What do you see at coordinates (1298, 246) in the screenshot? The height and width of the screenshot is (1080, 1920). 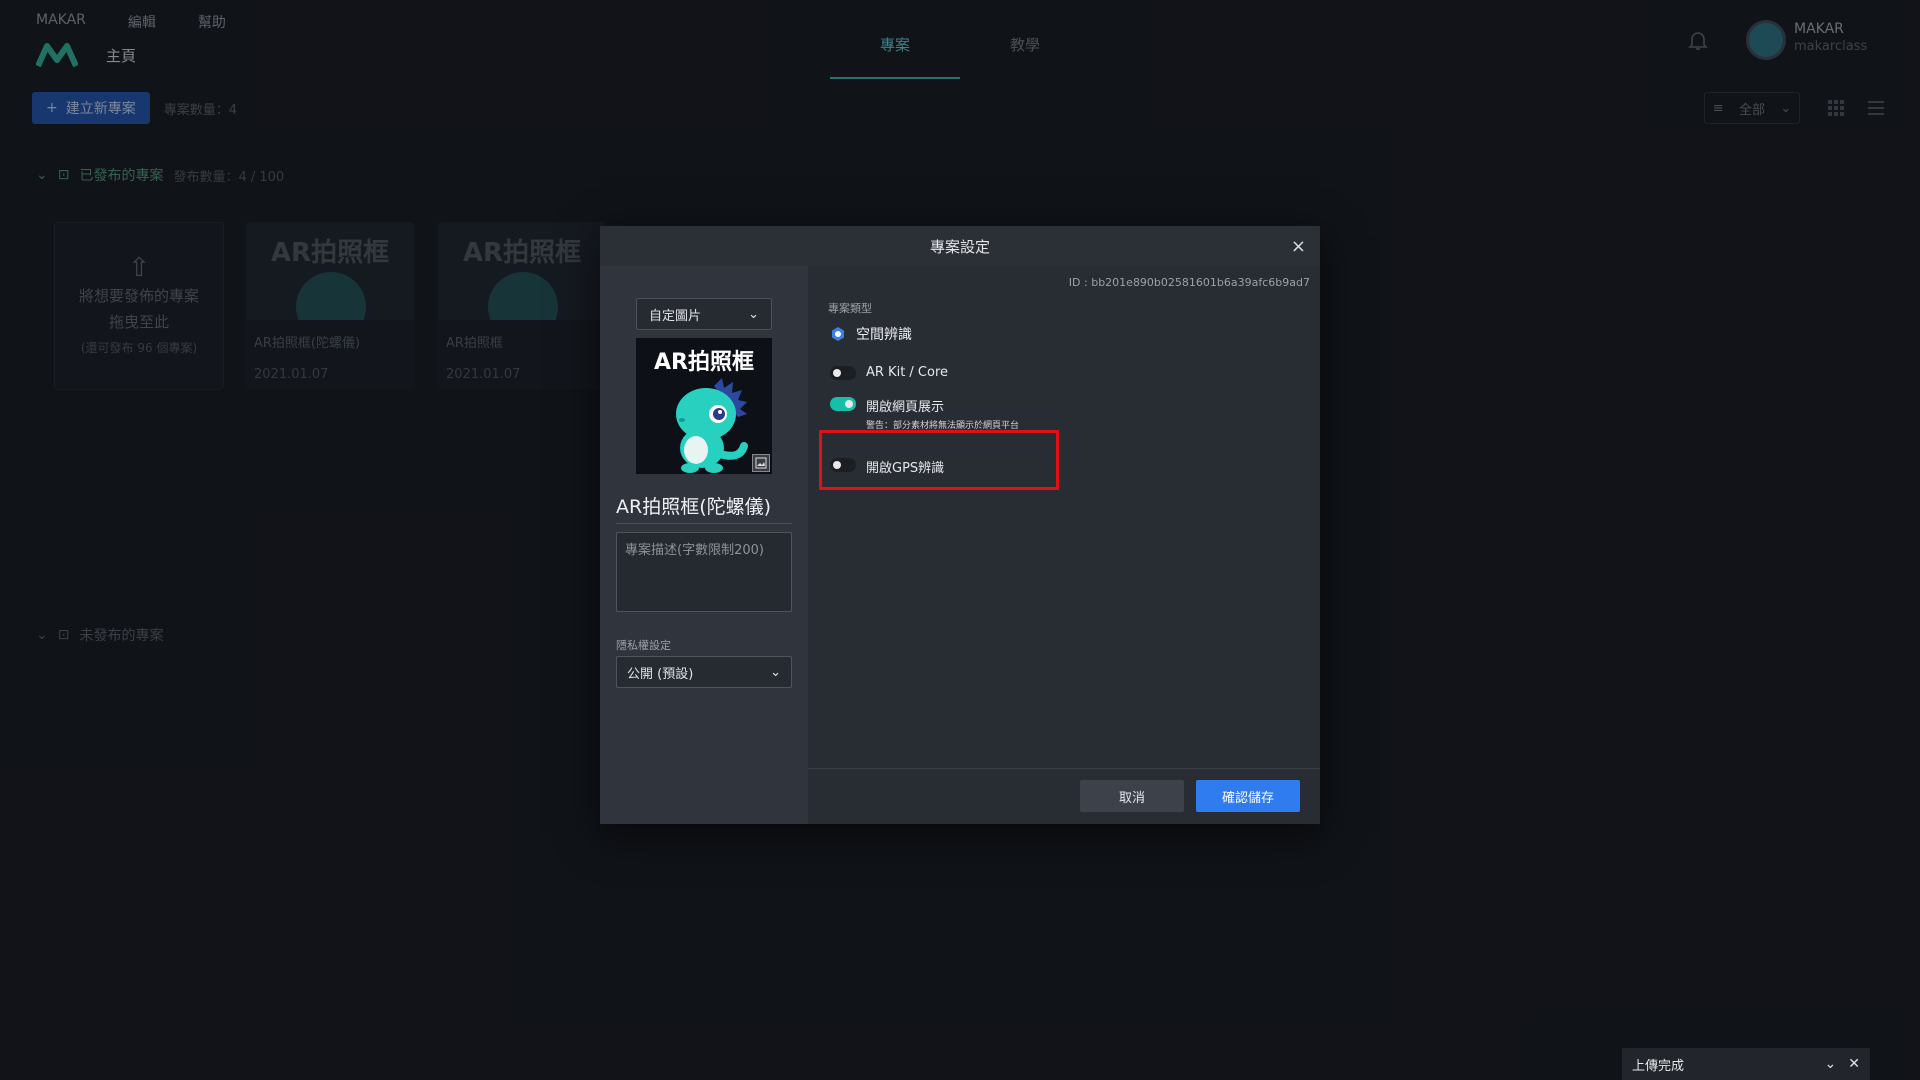 I see `close-icon: ×` at bounding box center [1298, 246].